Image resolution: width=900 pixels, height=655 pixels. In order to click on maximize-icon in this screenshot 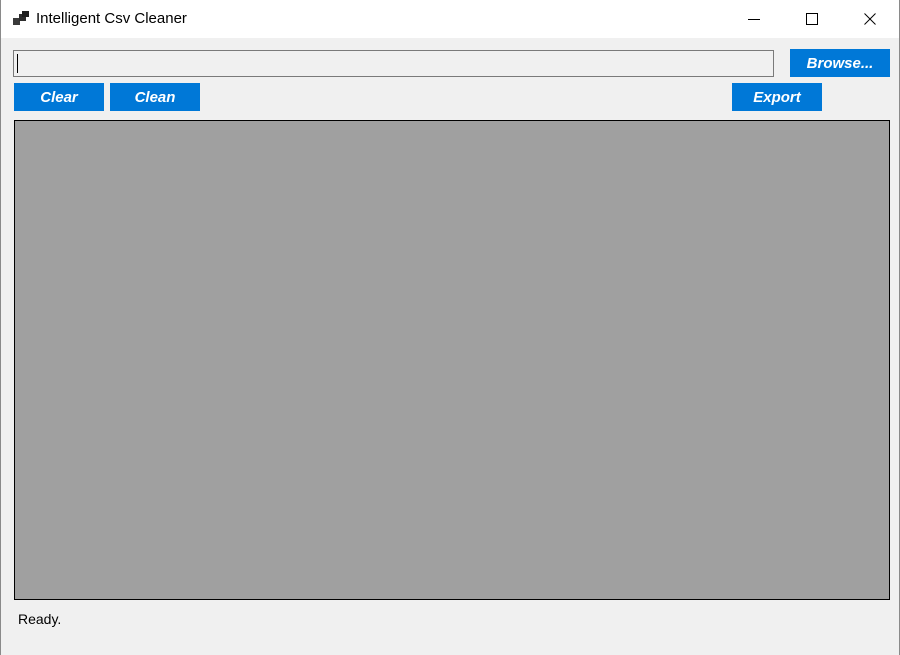, I will do `click(812, 19)`.